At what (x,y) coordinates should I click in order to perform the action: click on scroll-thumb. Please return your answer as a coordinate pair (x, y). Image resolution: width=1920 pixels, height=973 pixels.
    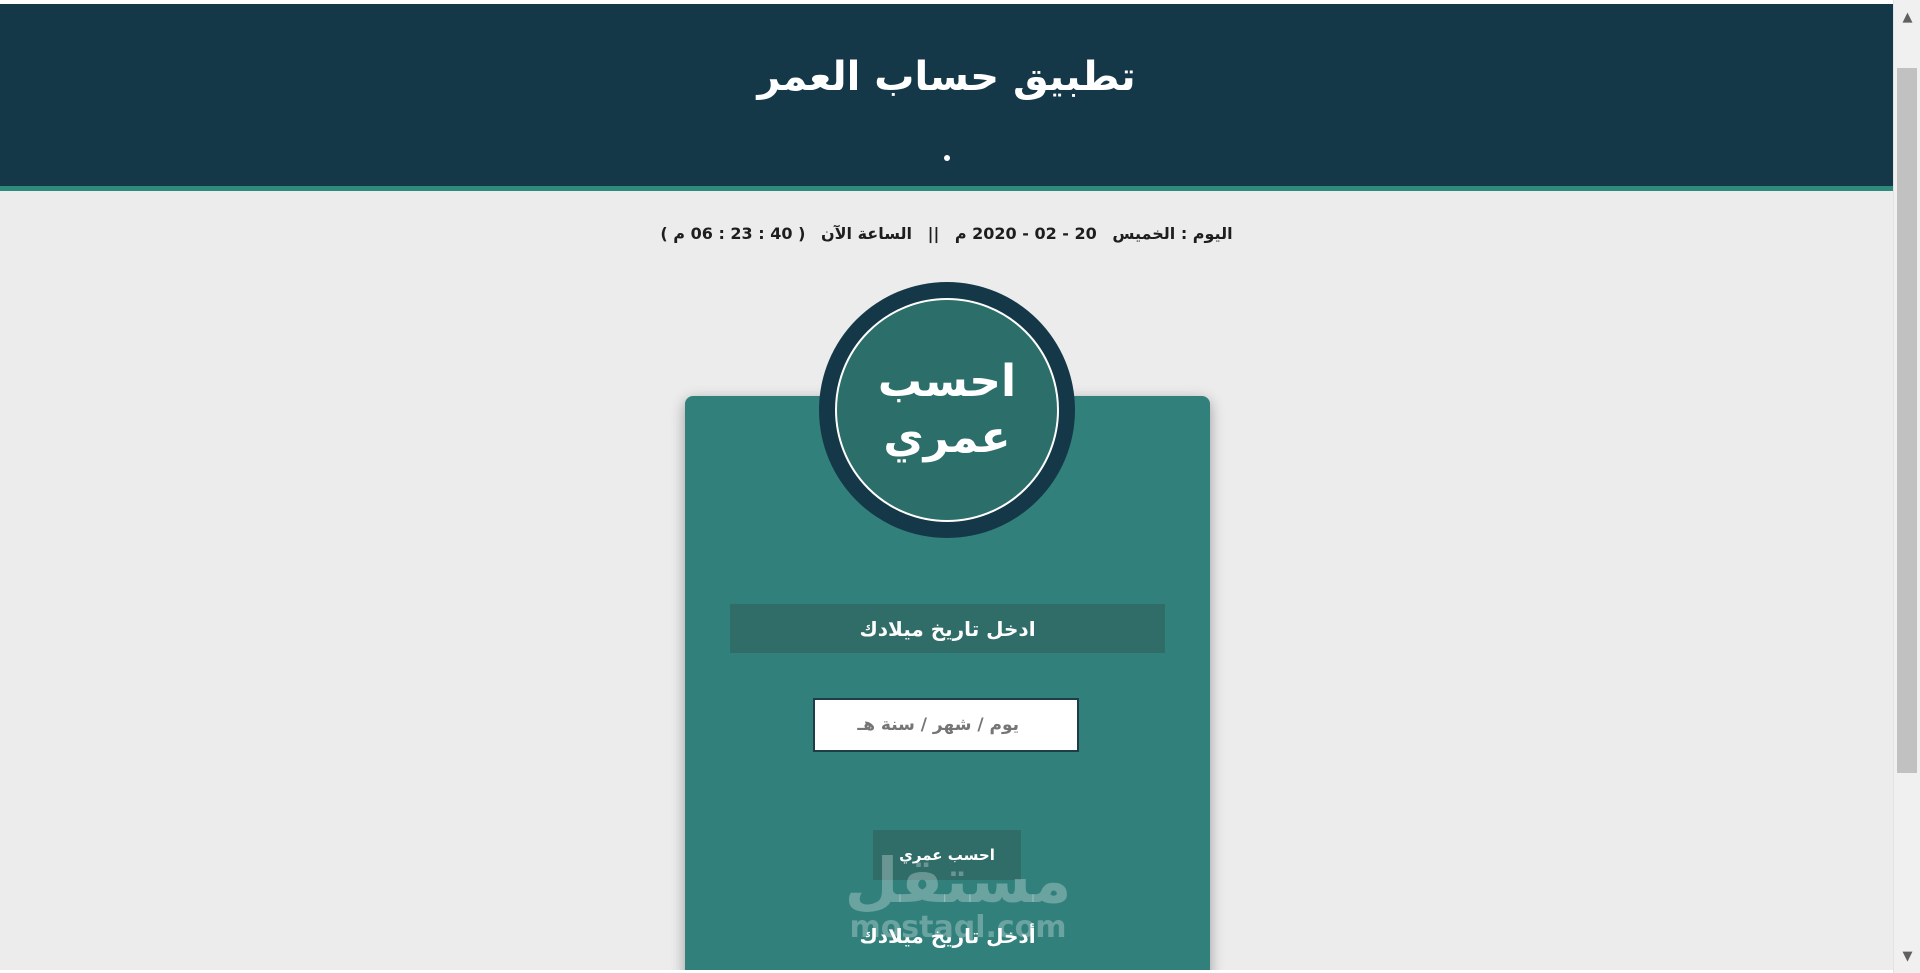
    Looking at the image, I should click on (1907, 420).